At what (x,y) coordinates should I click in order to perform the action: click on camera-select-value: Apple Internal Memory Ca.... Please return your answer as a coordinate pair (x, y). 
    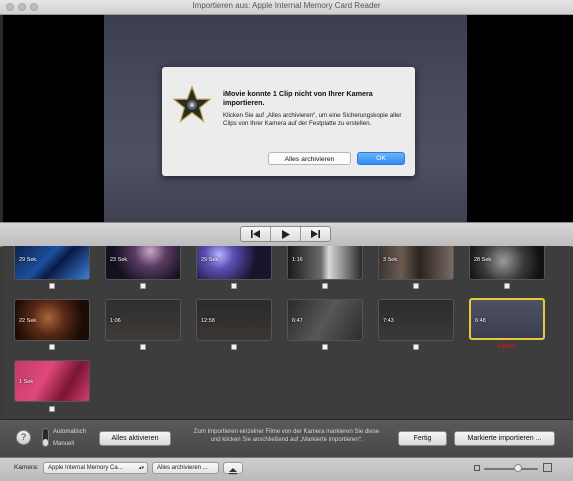
    Looking at the image, I should click on (85, 468).